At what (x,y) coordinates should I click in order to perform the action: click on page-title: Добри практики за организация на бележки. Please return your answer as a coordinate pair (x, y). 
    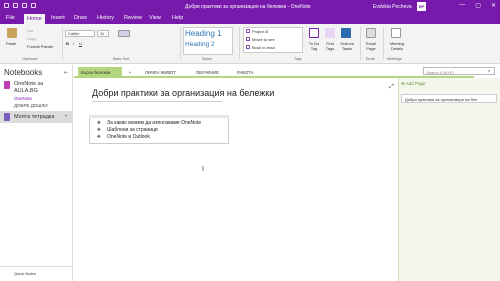
    Looking at the image, I should click on (183, 93).